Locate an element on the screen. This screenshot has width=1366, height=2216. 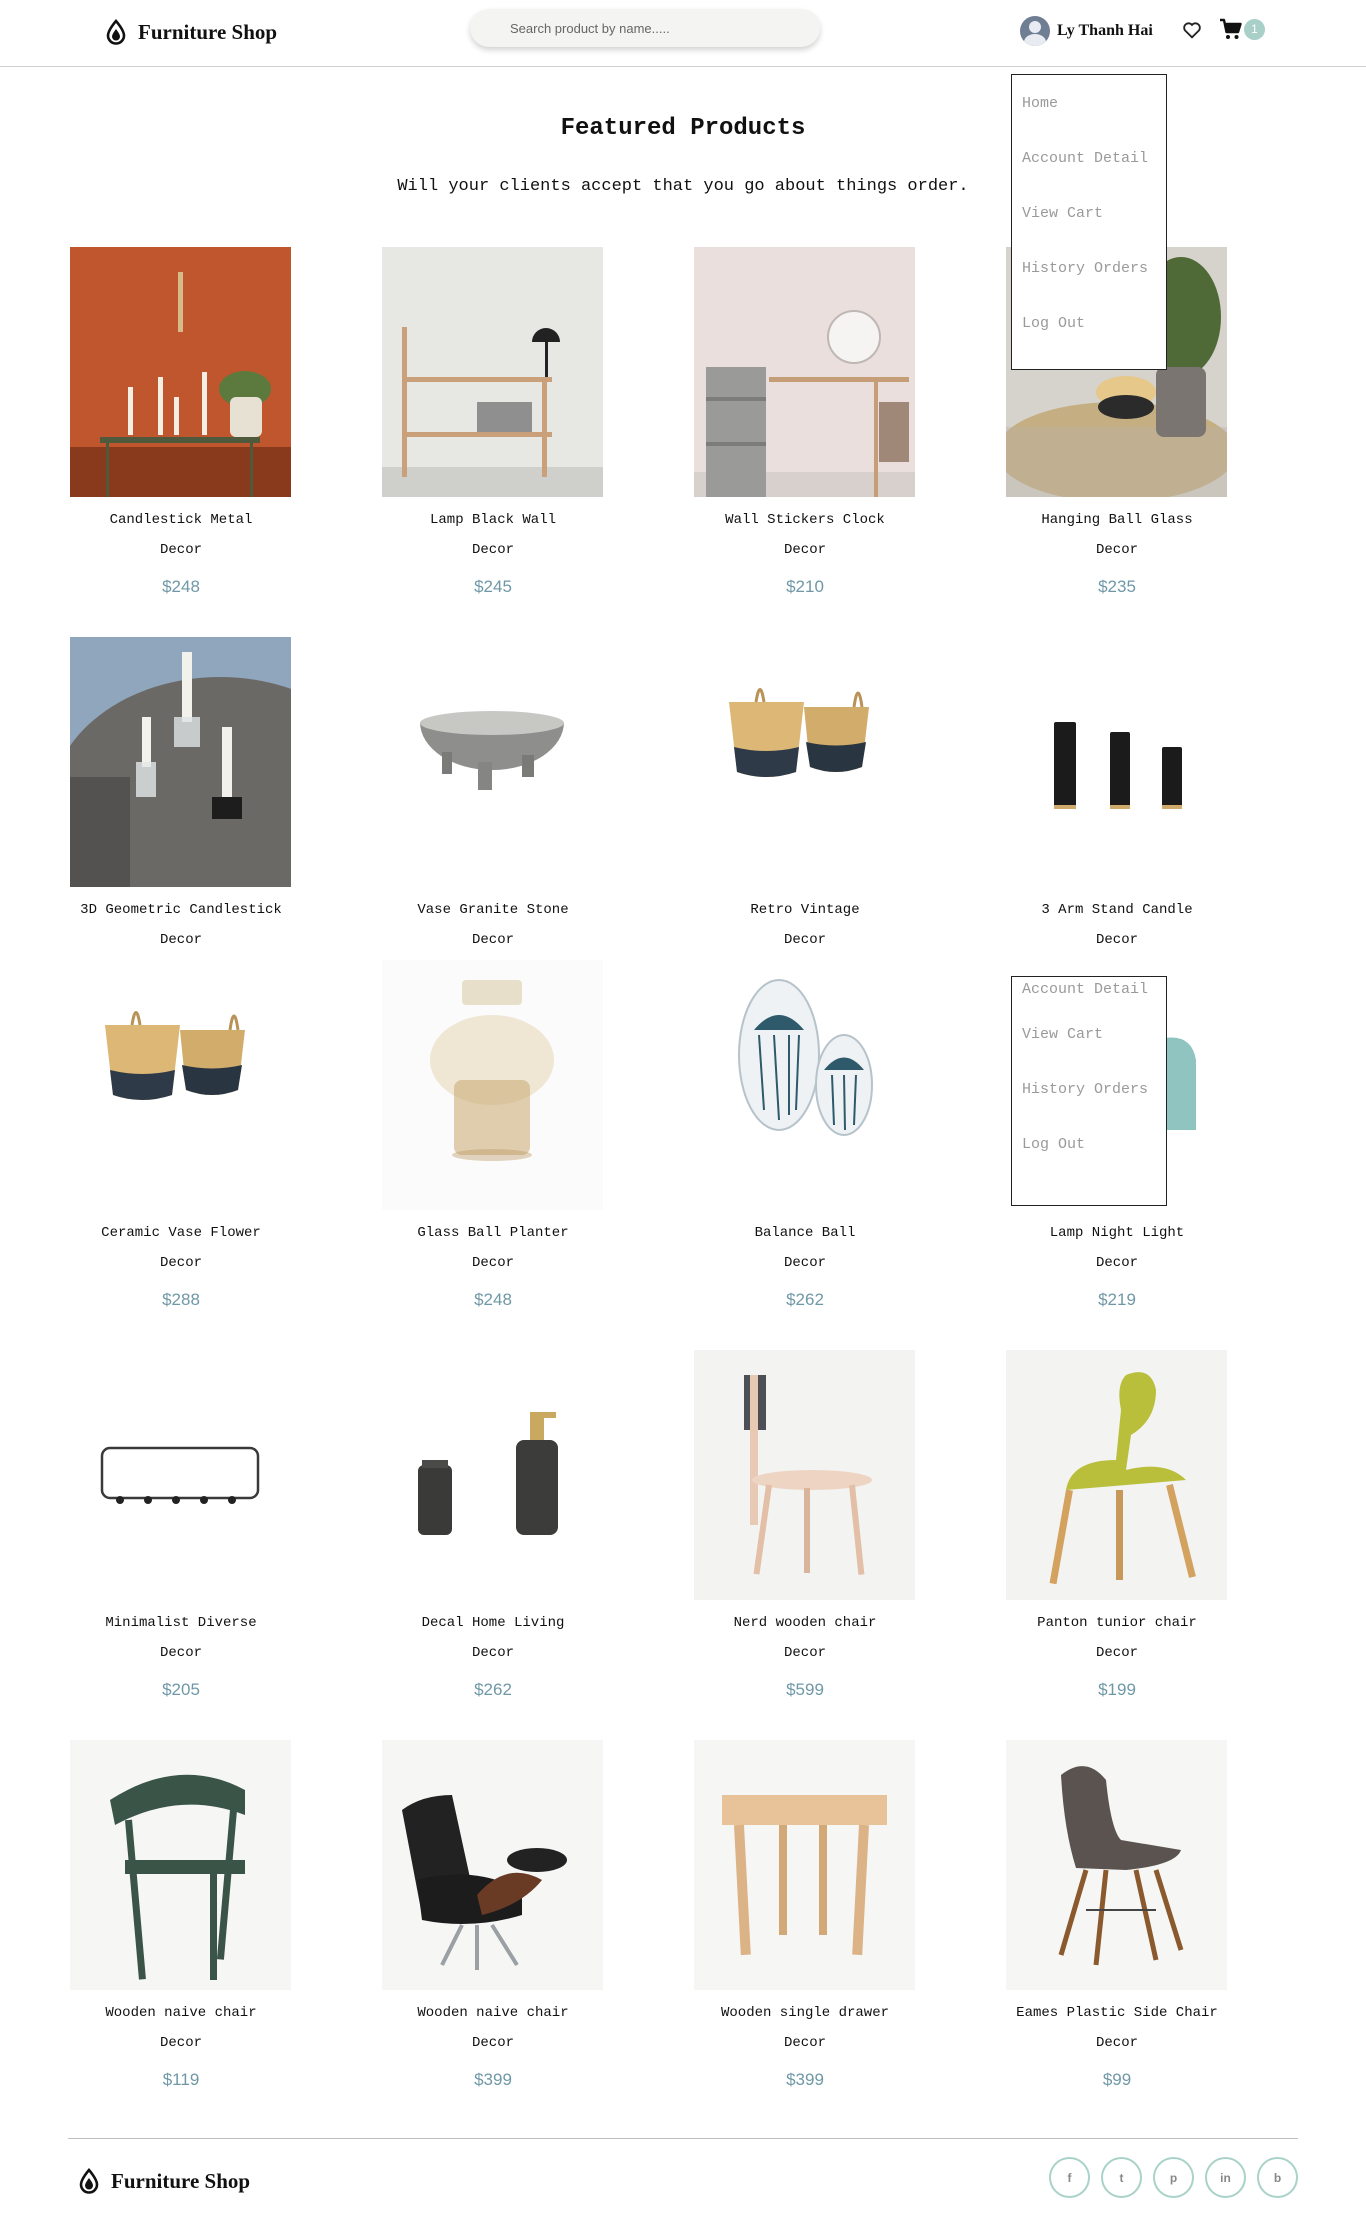
user-name: Ly Thanh Hai is located at coordinates (1105, 31).